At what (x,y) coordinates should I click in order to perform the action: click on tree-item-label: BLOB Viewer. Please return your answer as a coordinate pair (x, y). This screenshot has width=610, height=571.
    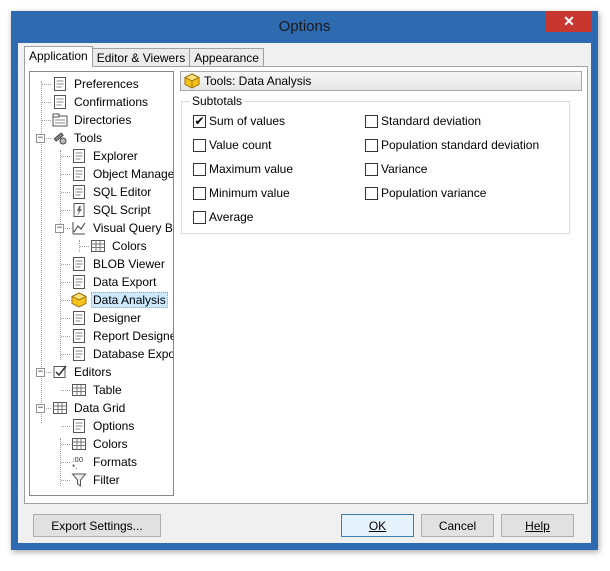
    Looking at the image, I should click on (129, 264).